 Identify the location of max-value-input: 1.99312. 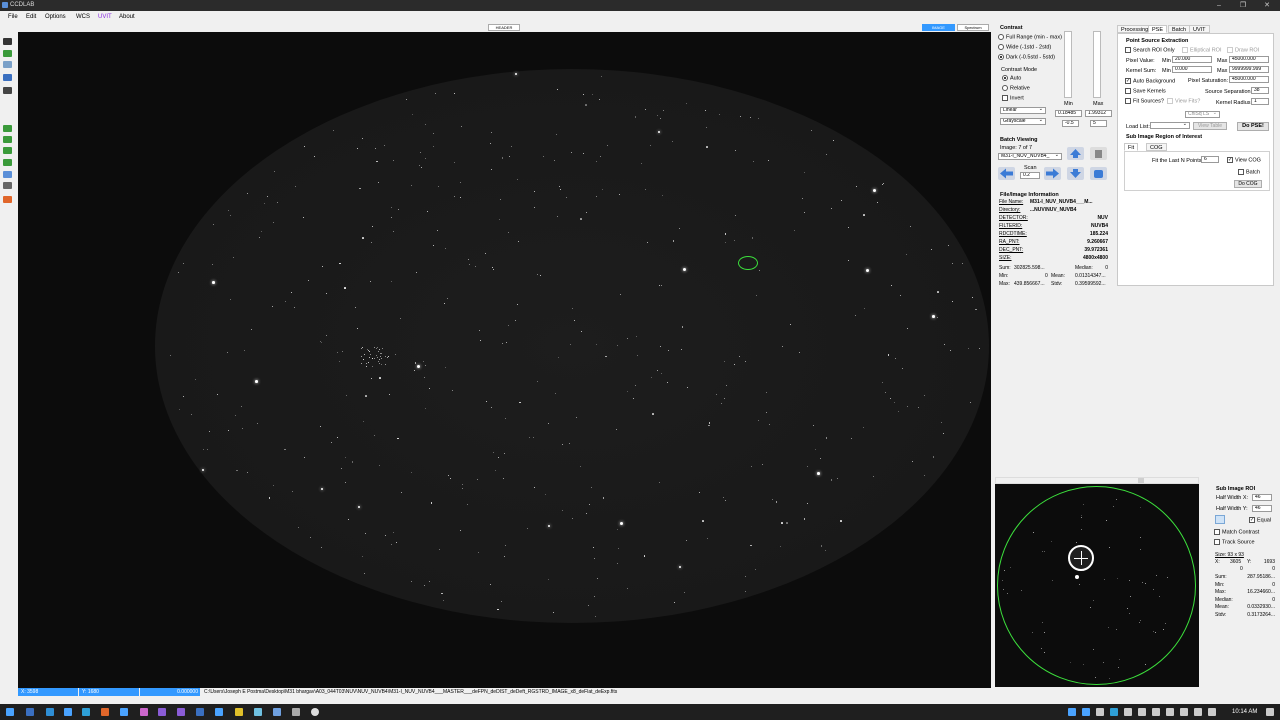
(1098, 113).